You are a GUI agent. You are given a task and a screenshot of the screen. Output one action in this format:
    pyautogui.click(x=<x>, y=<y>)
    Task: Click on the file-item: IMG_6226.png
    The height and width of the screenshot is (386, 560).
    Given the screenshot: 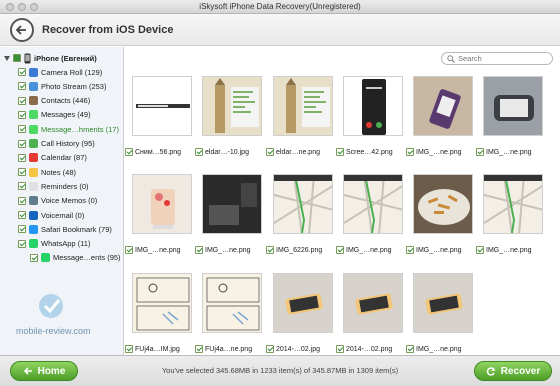 What is the action you would take?
    pyautogui.click(x=300, y=220)
    